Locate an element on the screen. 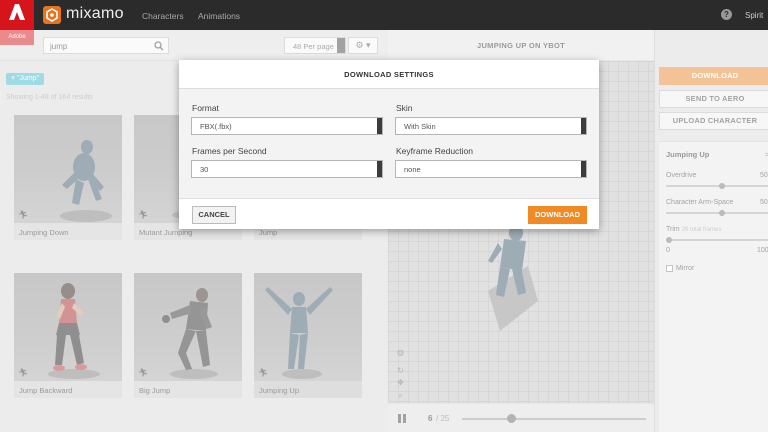 Image resolution: width=768 pixels, height=432 pixels. skin-value: With Skin is located at coordinates (420, 126).